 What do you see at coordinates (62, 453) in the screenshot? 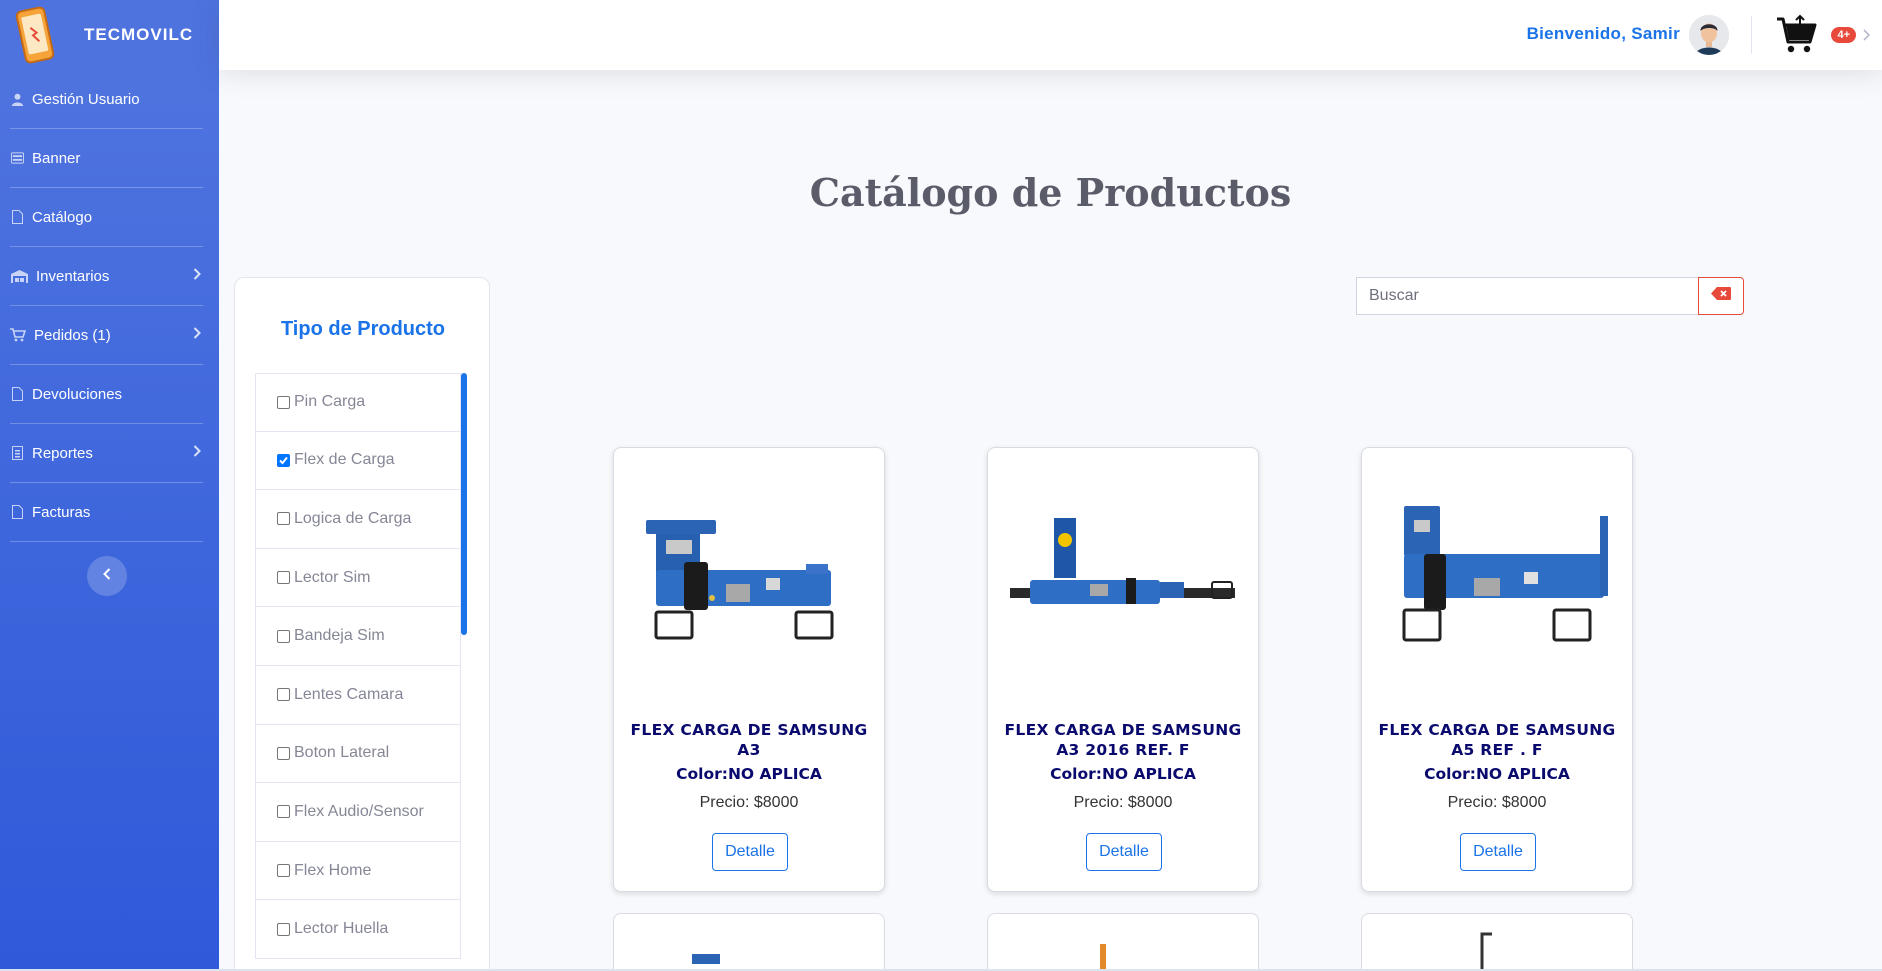
I see `sidebar-item-label: Reportes` at bounding box center [62, 453].